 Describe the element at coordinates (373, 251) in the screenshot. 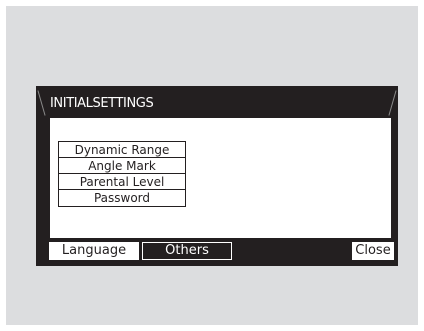

I see `close-button: Close` at that location.